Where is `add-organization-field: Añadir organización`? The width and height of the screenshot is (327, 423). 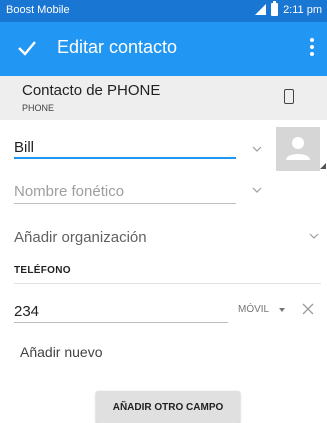 add-organization-field: Añadir organización is located at coordinates (80, 237).